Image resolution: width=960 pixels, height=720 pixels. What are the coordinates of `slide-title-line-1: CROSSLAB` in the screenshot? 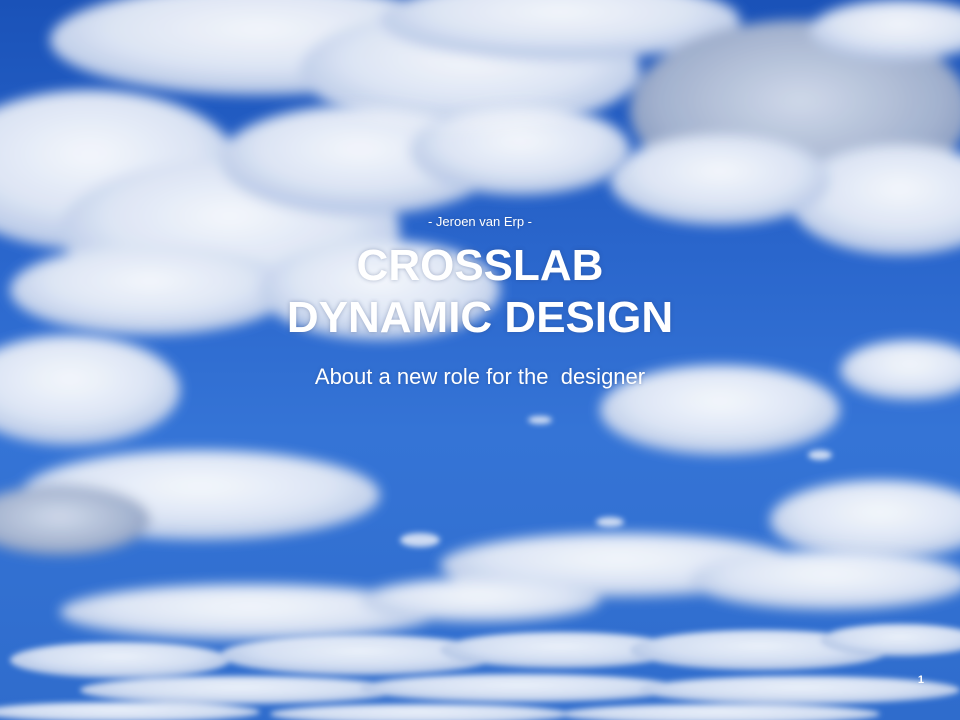 It's located at (480, 265).